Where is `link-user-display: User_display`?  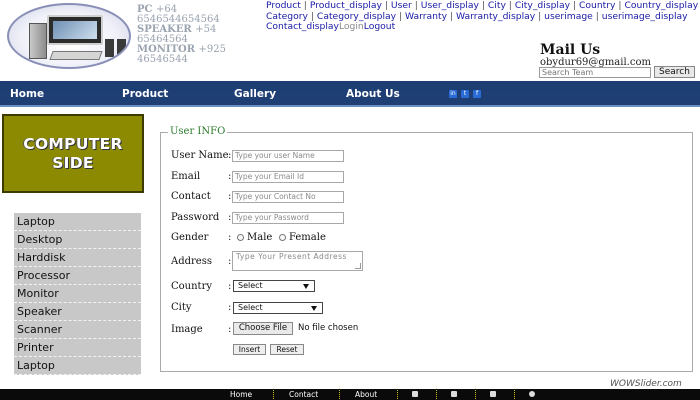
link-user-display: User_display is located at coordinates (450, 5).